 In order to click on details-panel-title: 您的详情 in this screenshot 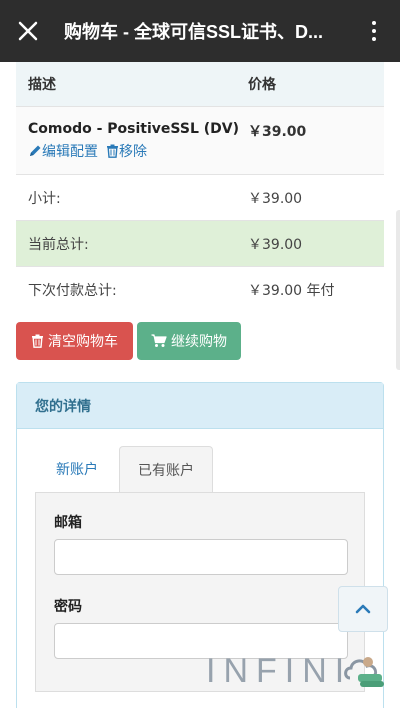, I will do `click(200, 406)`.